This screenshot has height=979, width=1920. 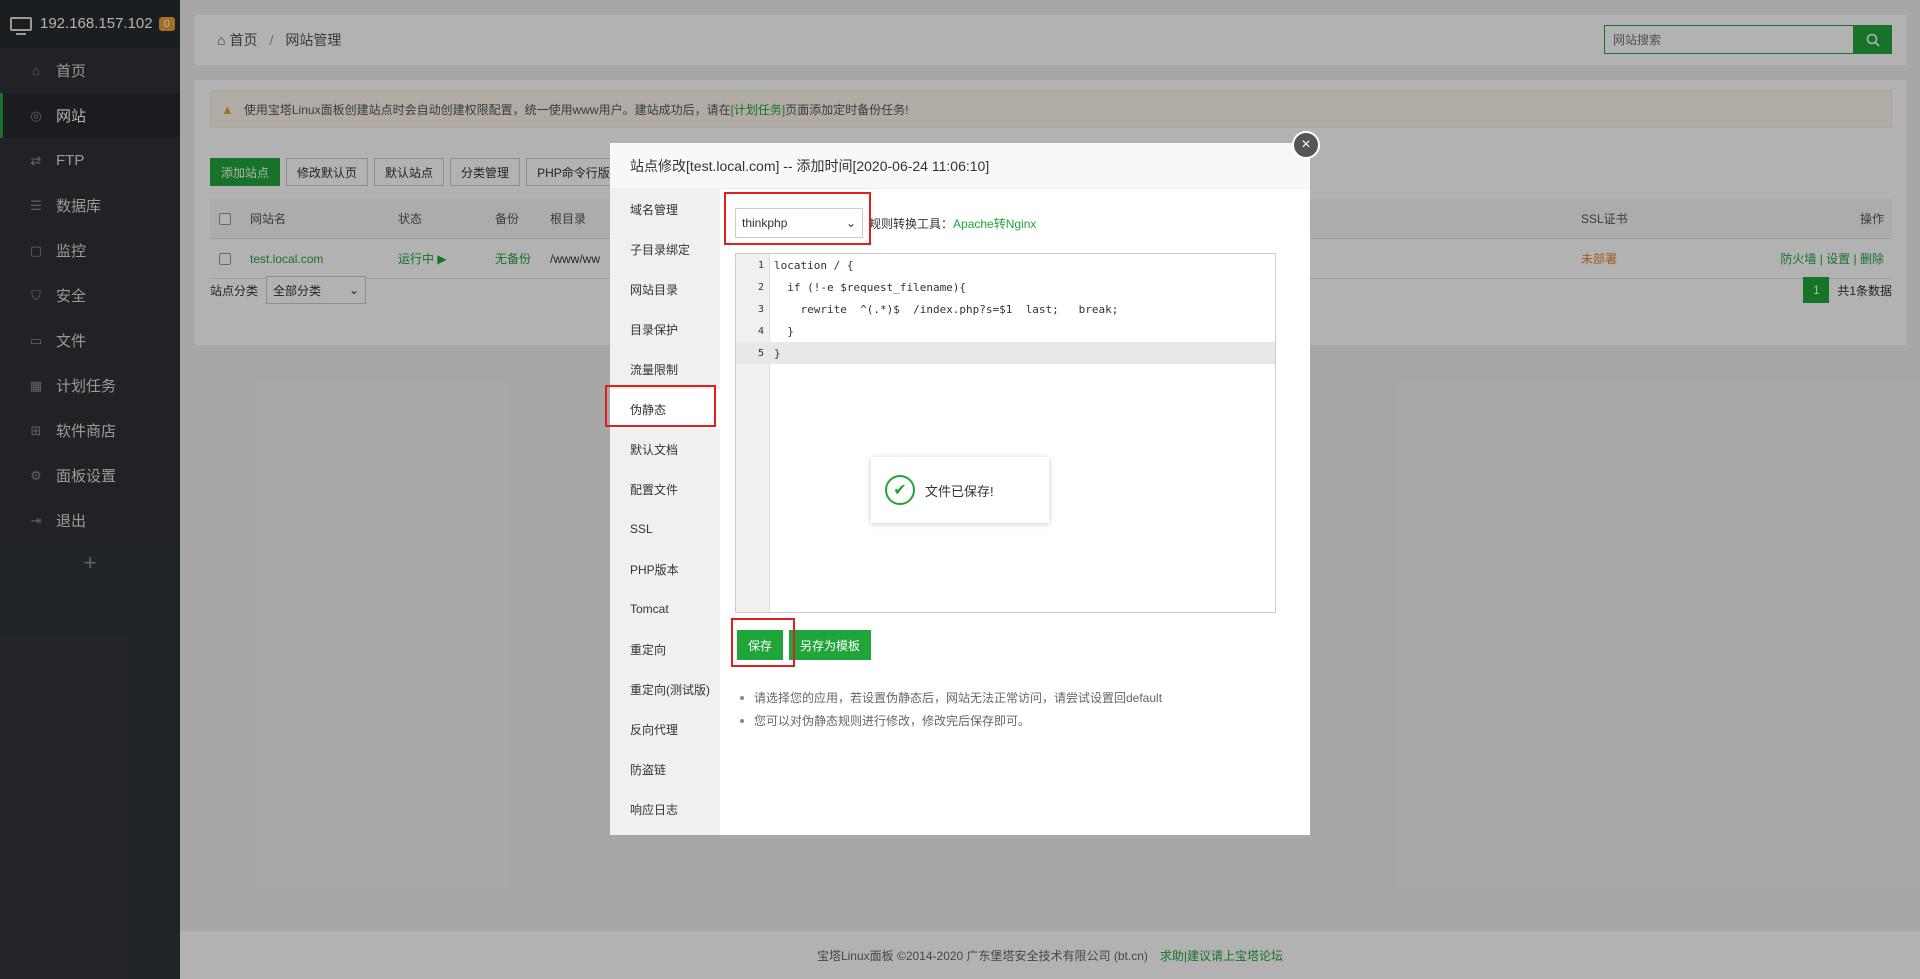 What do you see at coordinates (665, 609) in the screenshot?
I see `dialog-nav-tomcat: Tomcat` at bounding box center [665, 609].